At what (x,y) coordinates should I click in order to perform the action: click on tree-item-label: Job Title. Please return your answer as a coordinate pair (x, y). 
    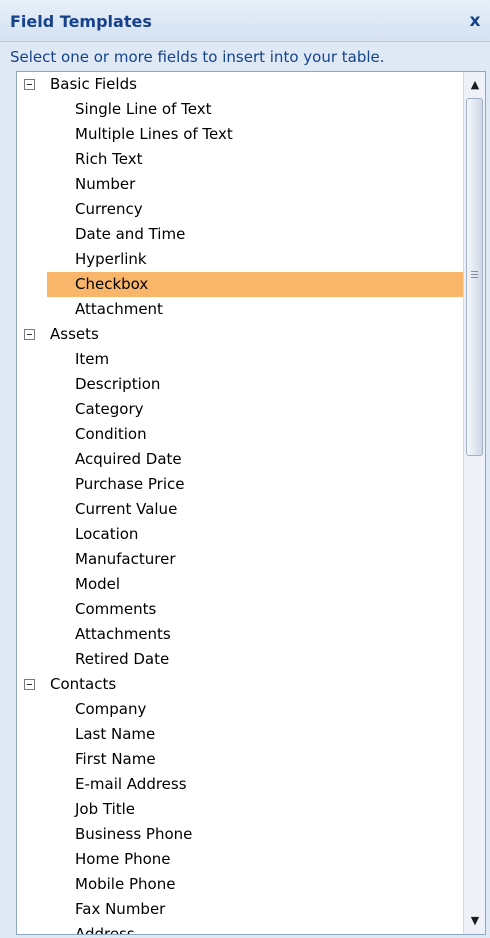
    Looking at the image, I should click on (105, 809).